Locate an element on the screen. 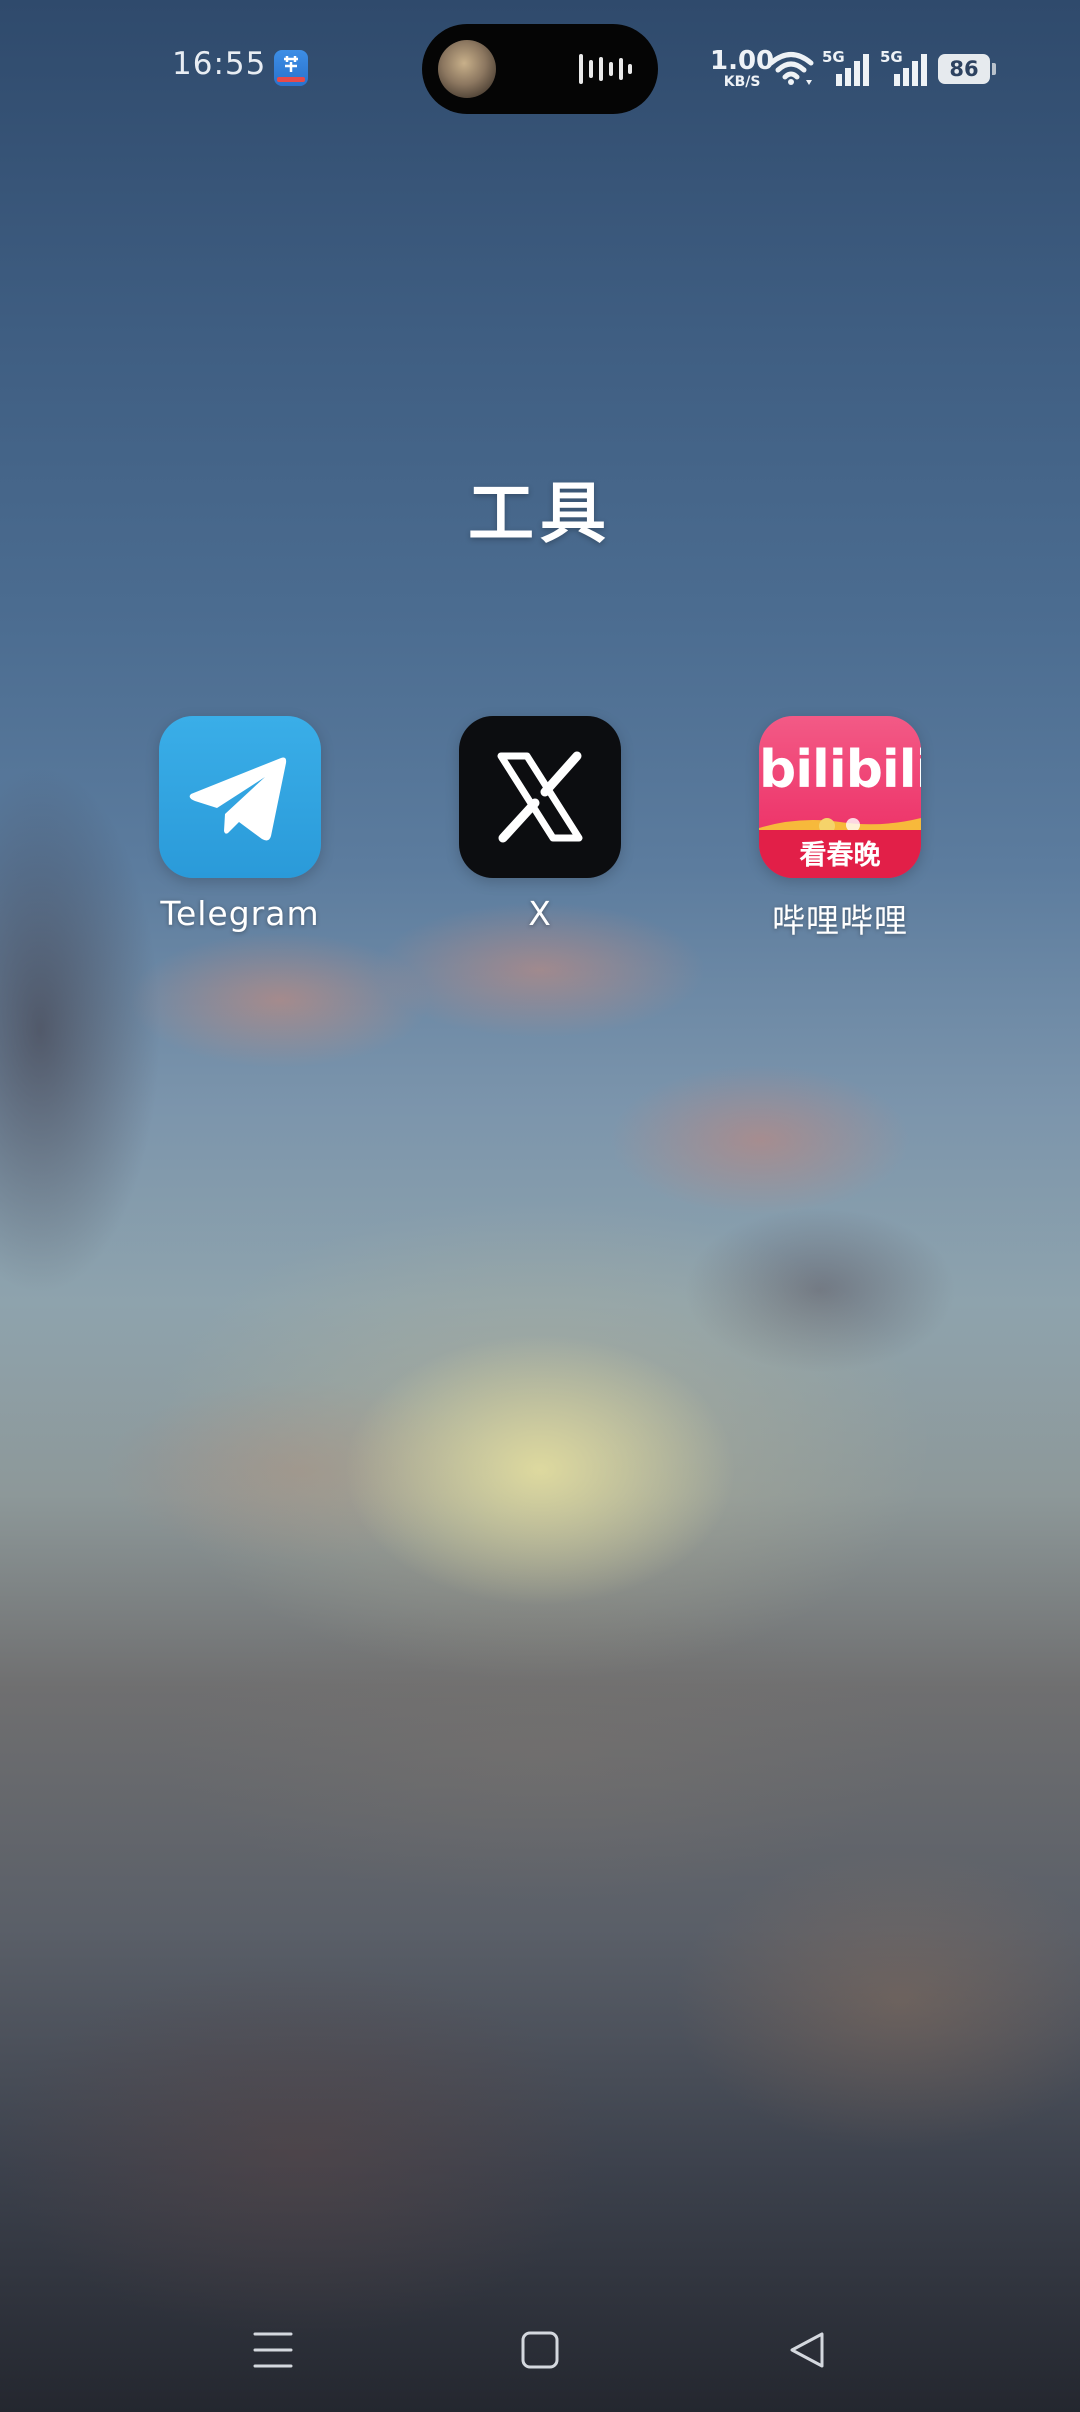  network-speed-unit: KB/S is located at coordinates (742, 82).